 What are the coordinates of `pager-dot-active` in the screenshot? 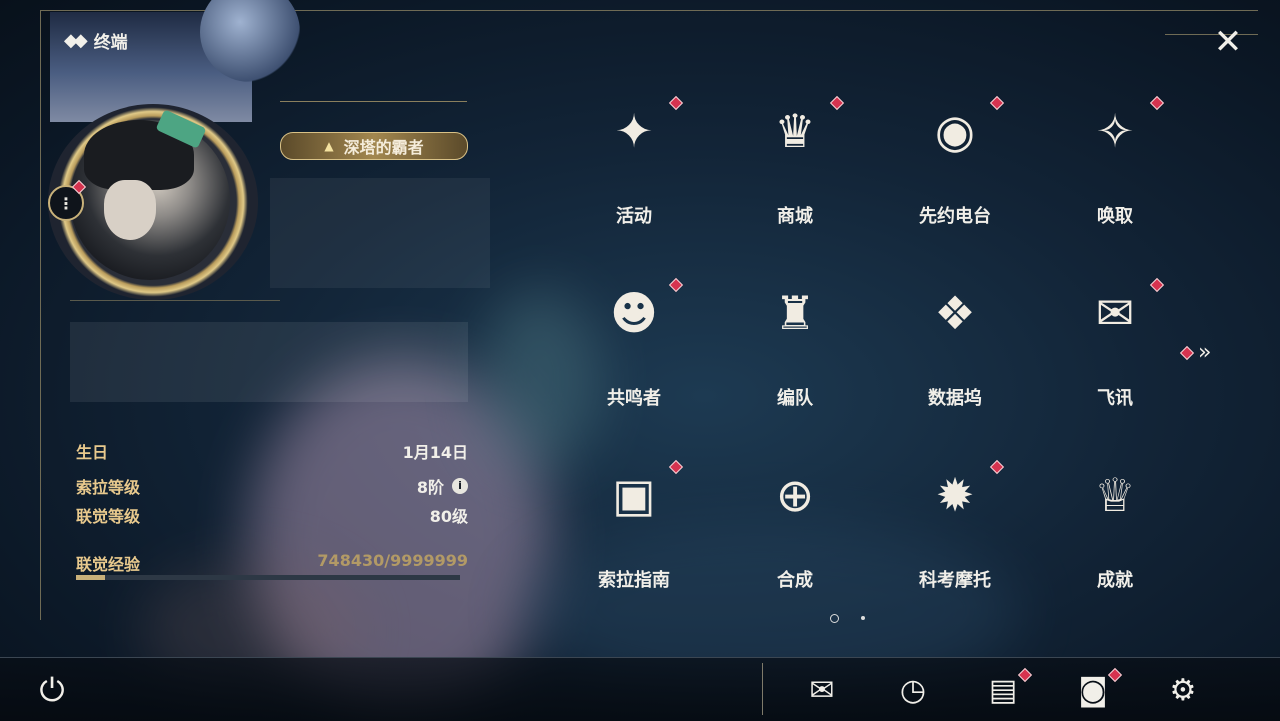 It's located at (834, 618).